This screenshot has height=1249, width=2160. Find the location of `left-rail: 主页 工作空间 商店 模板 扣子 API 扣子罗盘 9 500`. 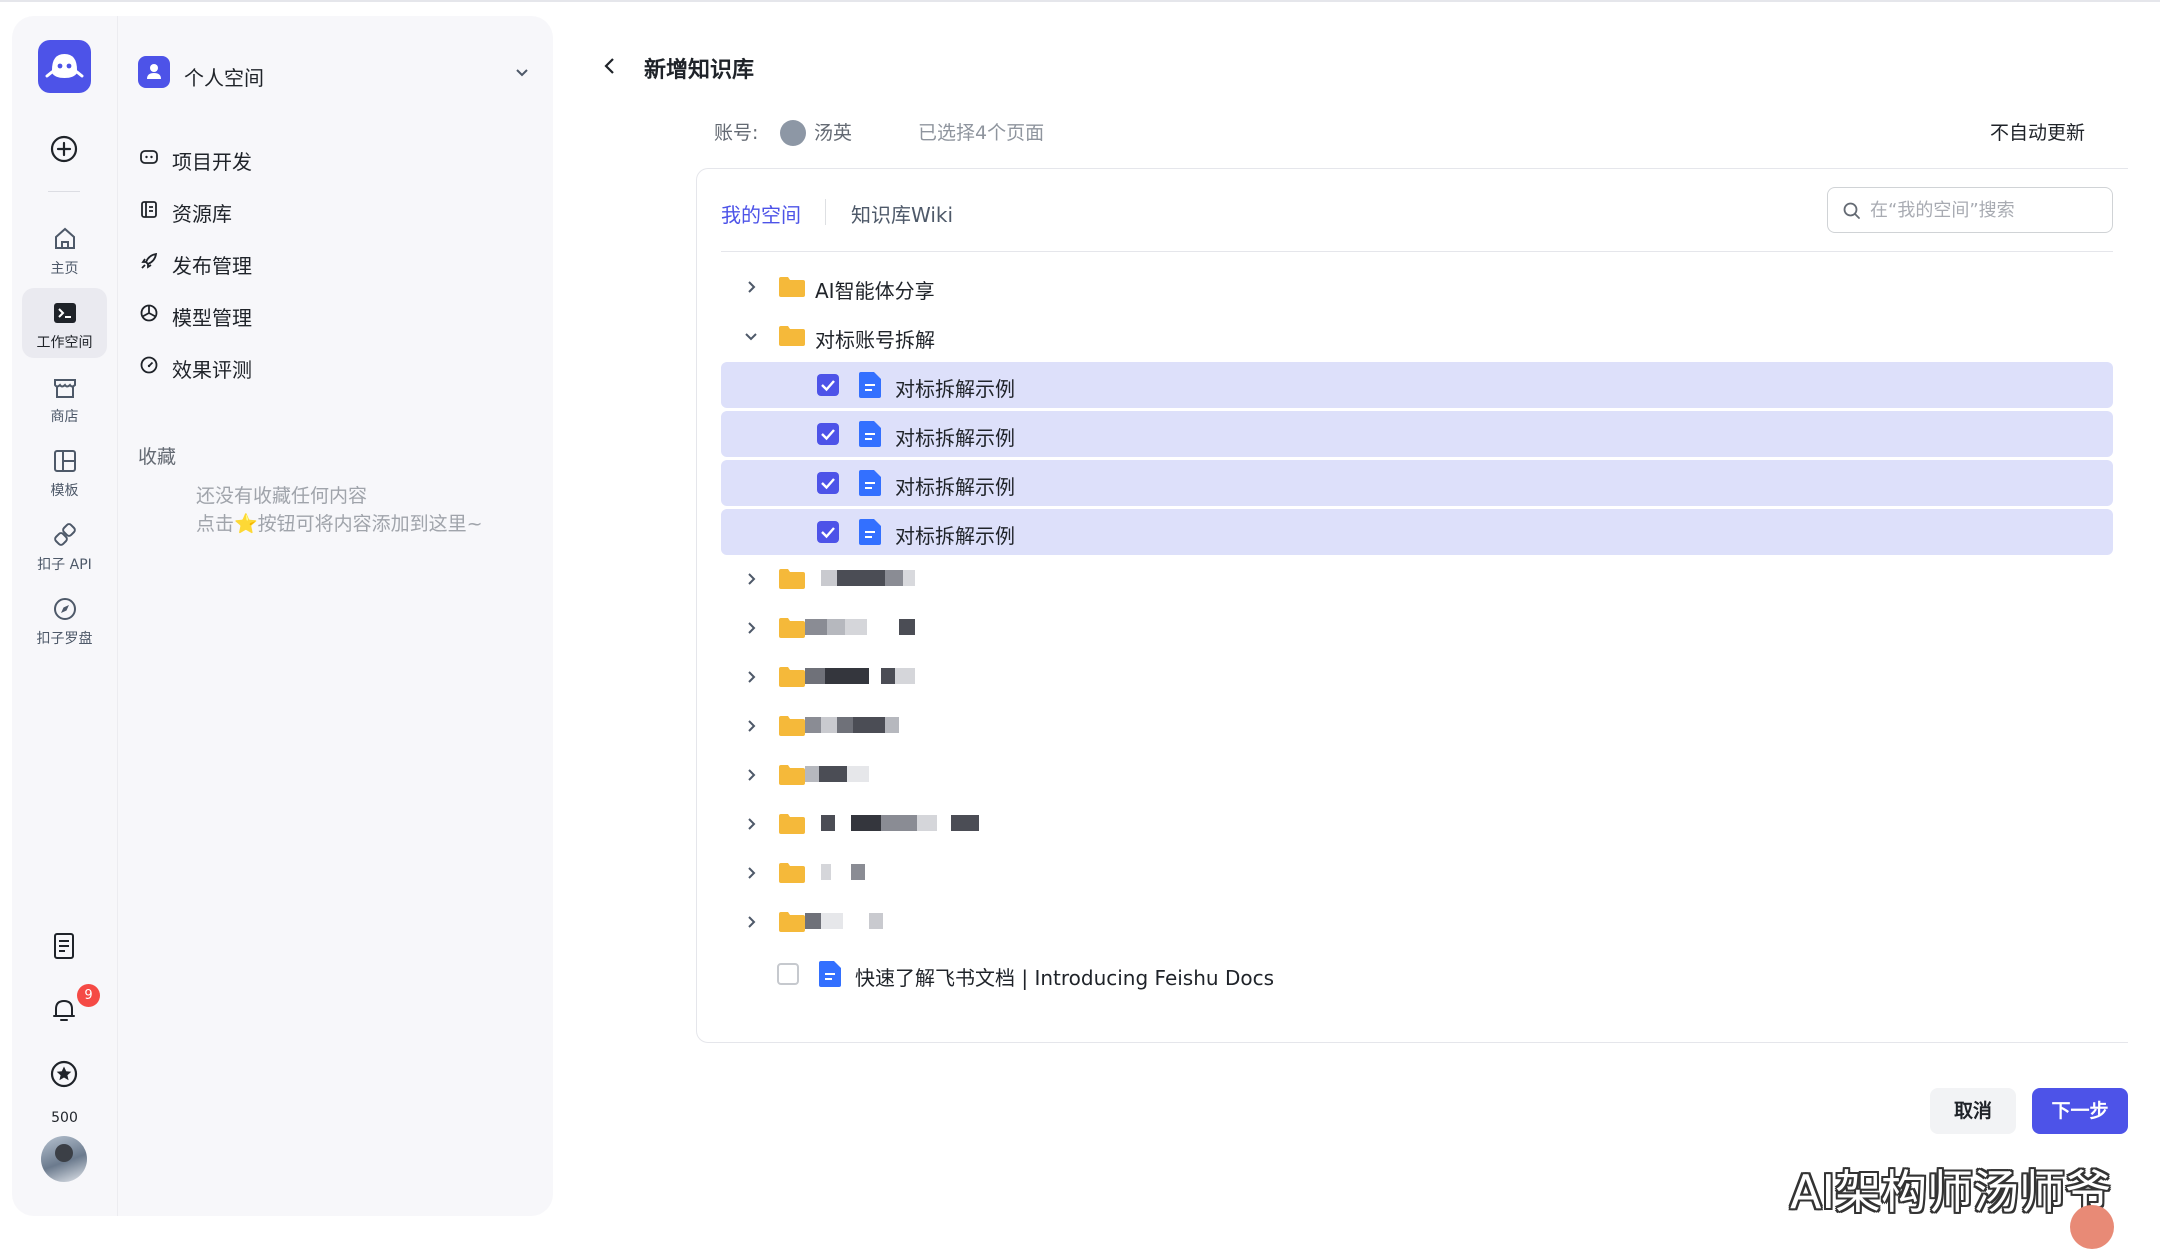

left-rail: 主页 工作空间 商店 模板 扣子 API 扣子罗盘 9 500 is located at coordinates (64, 616).